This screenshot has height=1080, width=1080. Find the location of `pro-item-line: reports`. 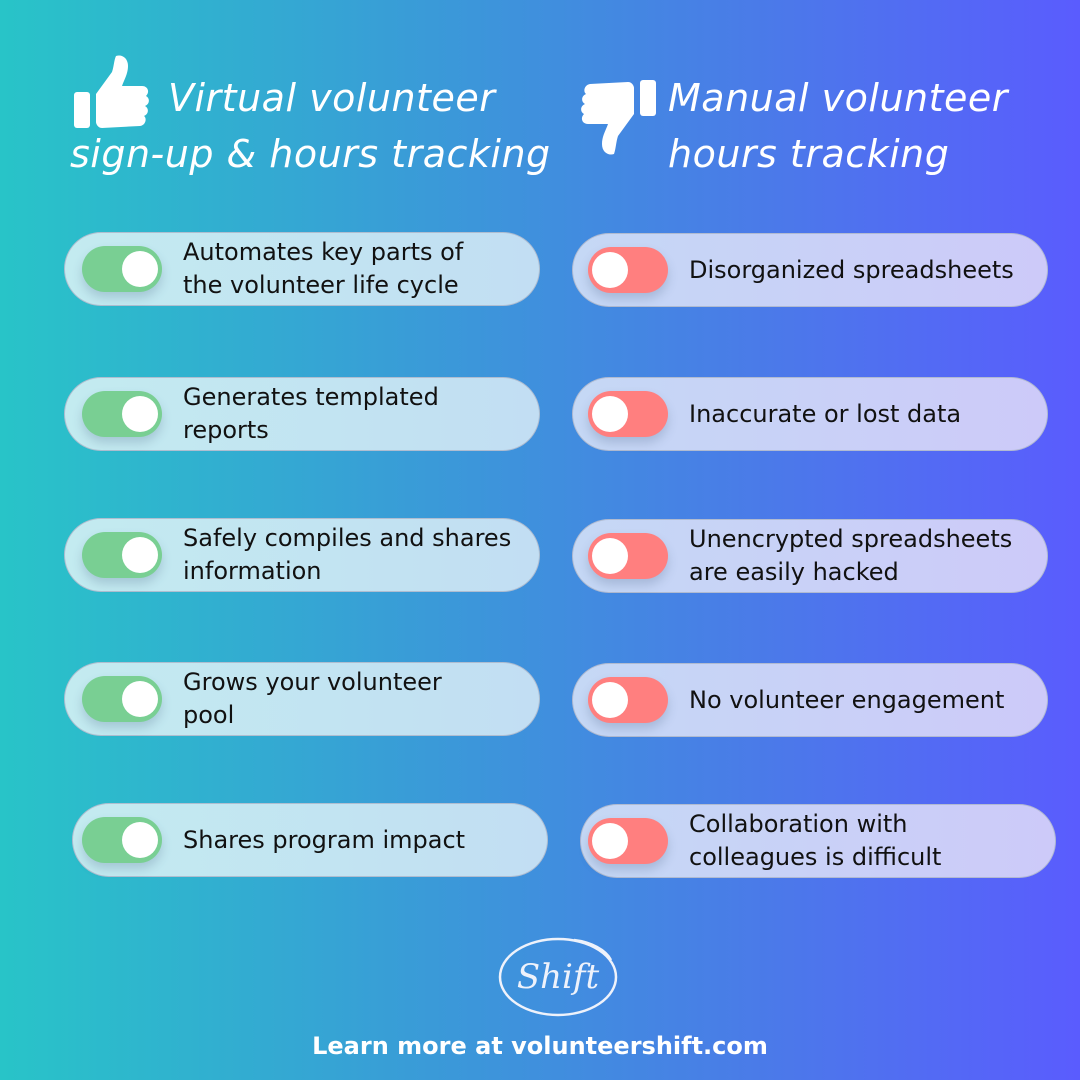

pro-item-line: reports is located at coordinates (226, 430).